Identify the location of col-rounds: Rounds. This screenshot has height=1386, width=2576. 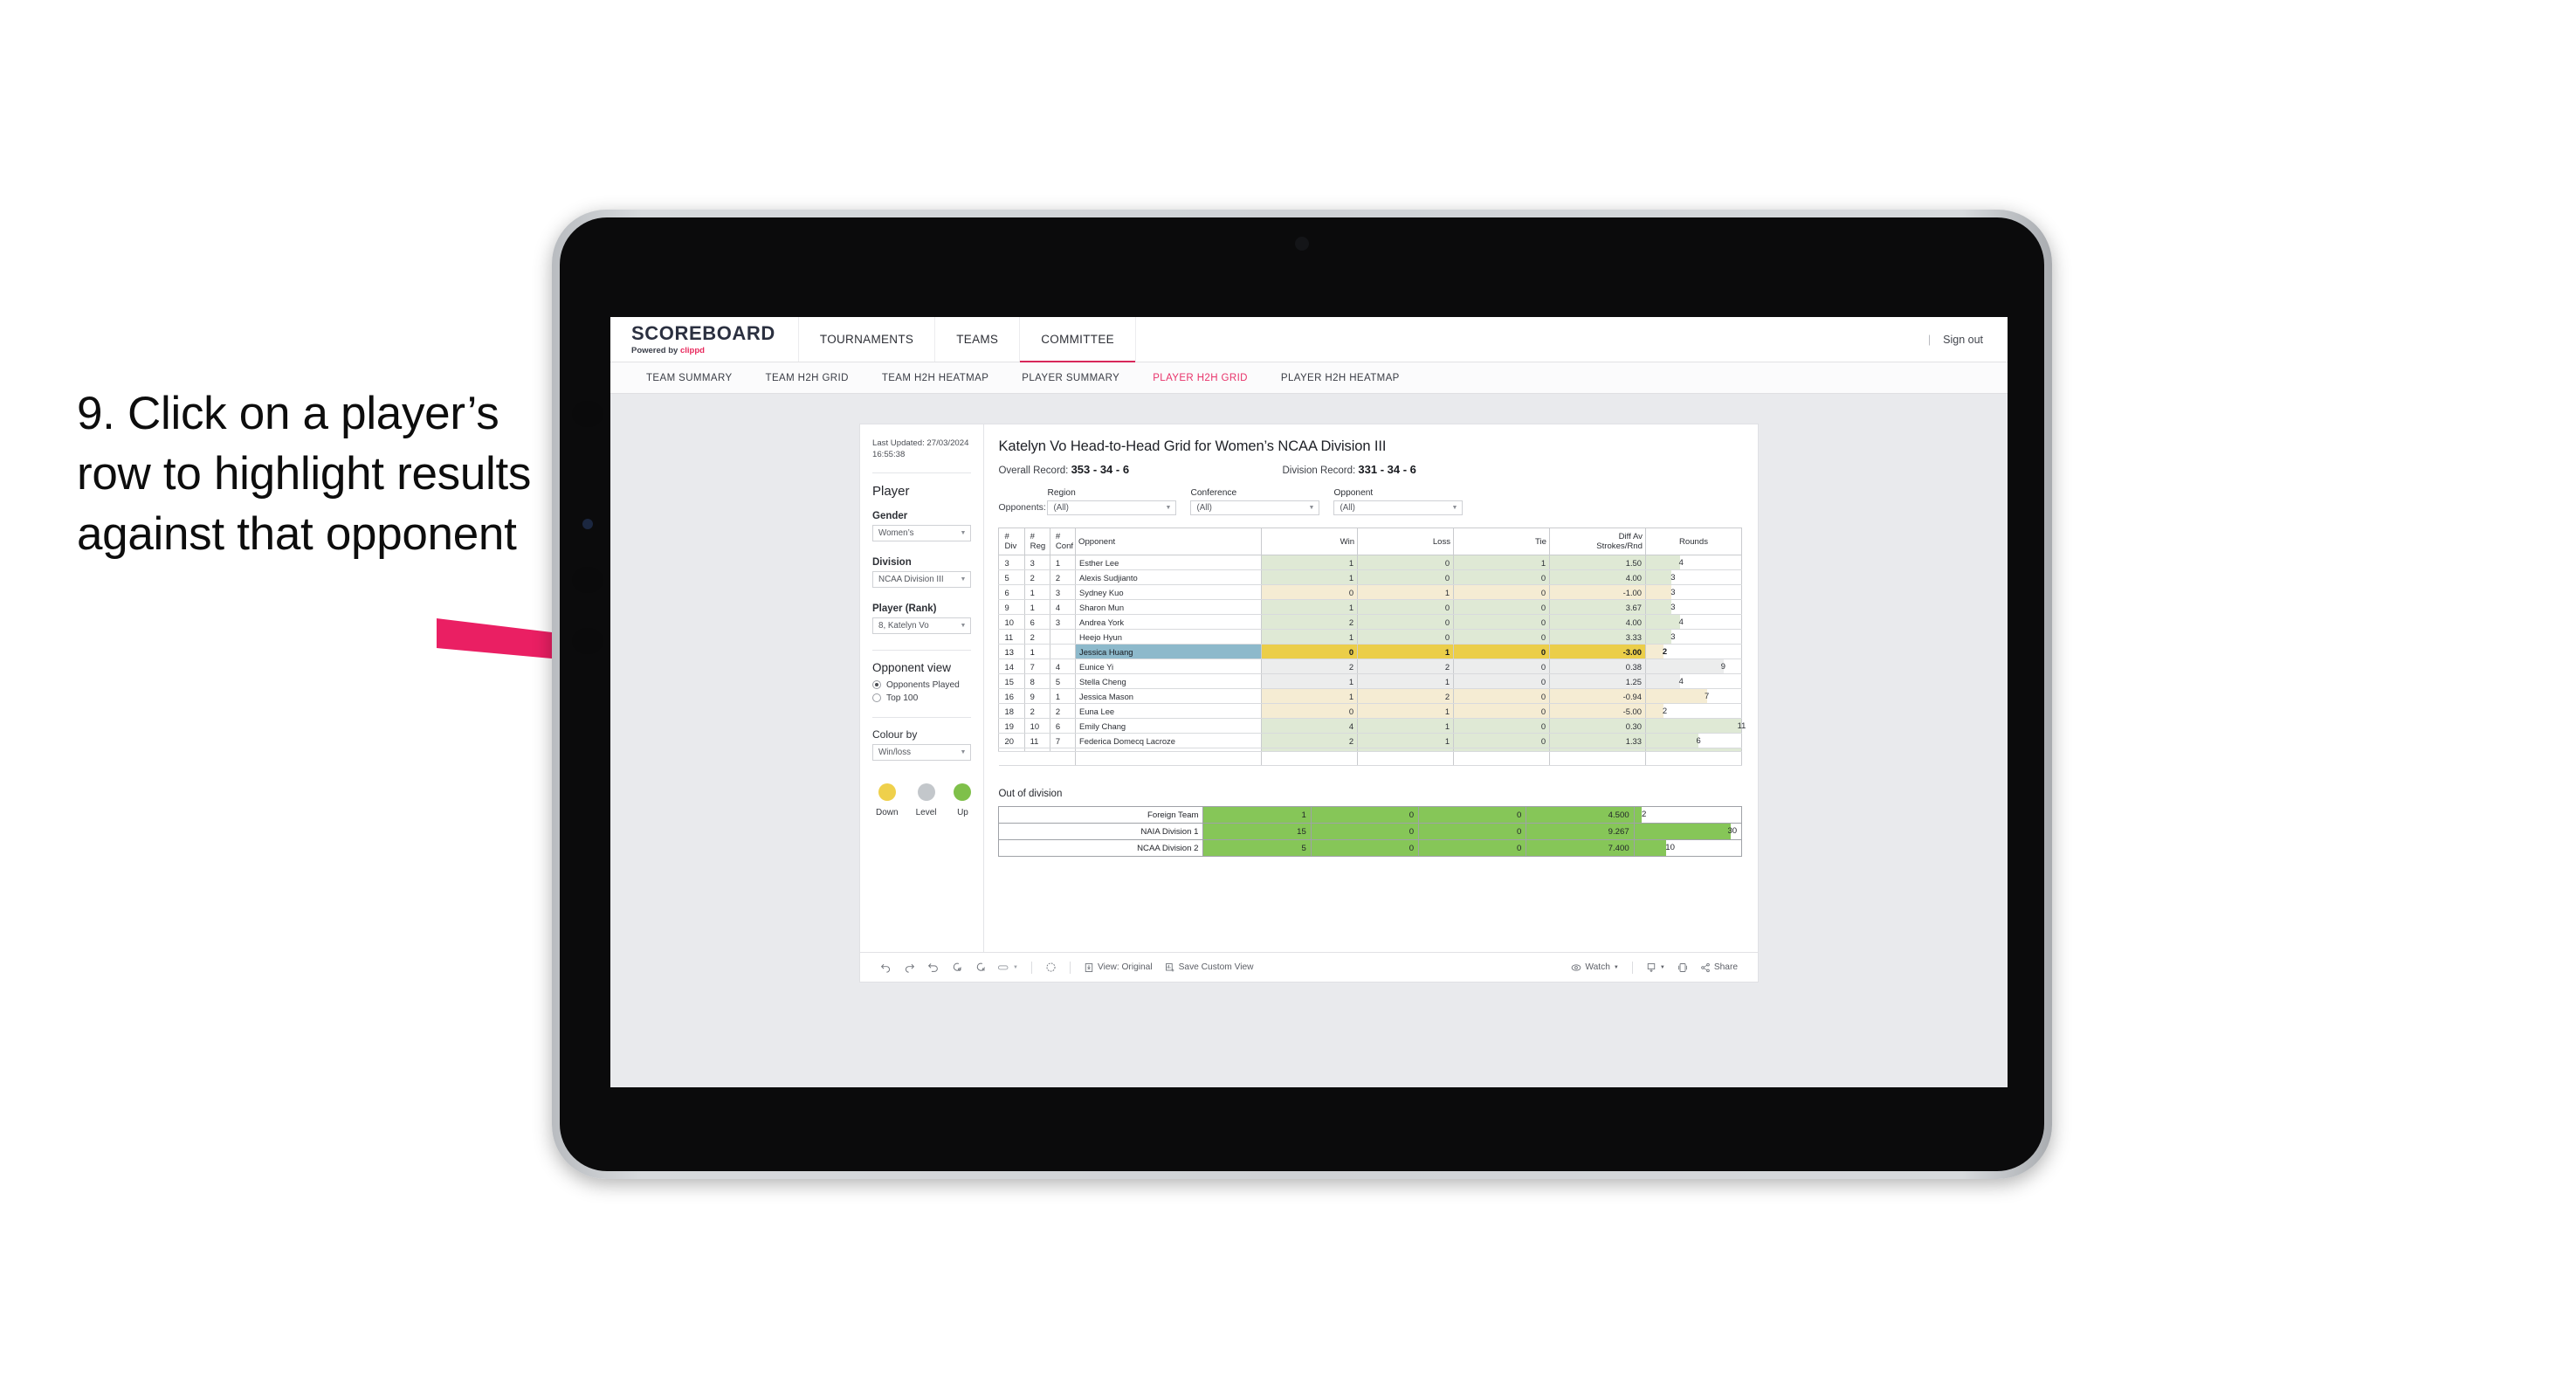
(1693, 542).